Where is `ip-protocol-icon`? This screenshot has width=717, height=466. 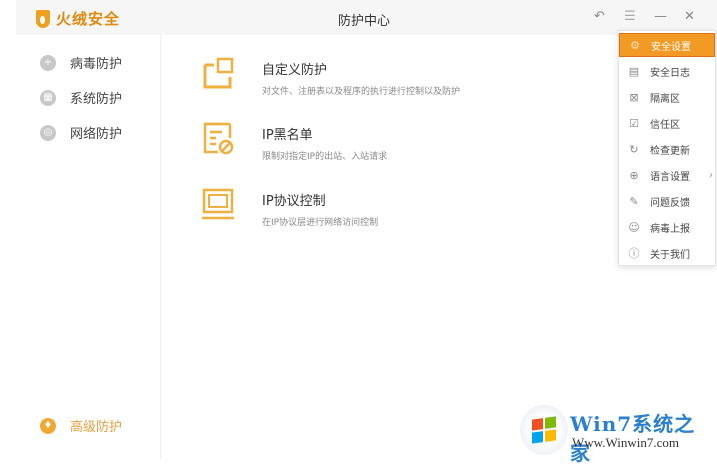
ip-protocol-icon is located at coordinates (218, 204).